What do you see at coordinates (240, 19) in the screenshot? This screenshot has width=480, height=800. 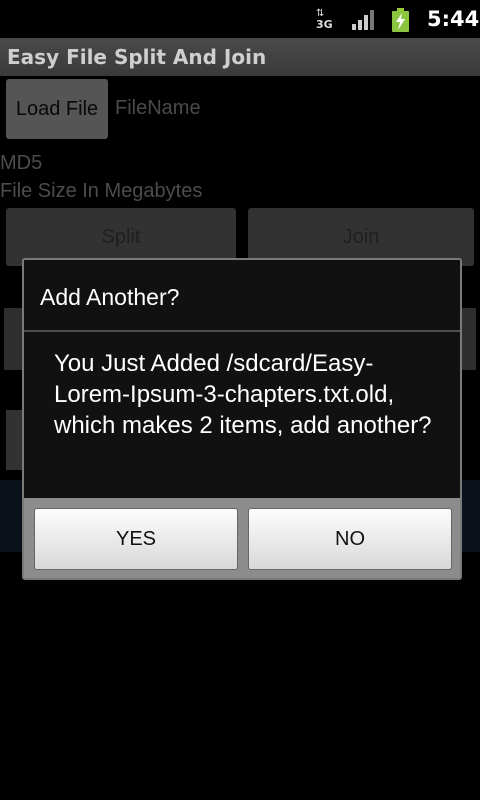 I see `status-bar: ⇅ 3G 5:44` at bounding box center [240, 19].